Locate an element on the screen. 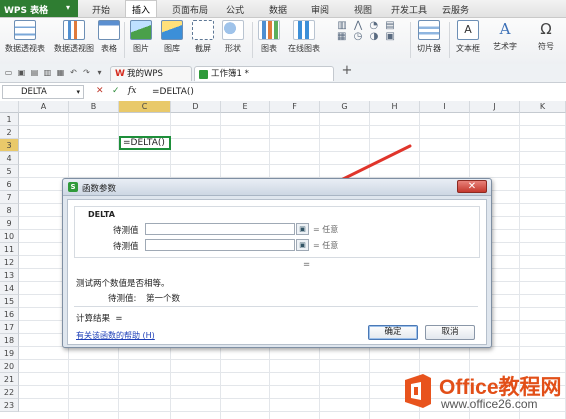 This screenshot has width=566, height=419. function-name: DELTA is located at coordinates (101, 214).